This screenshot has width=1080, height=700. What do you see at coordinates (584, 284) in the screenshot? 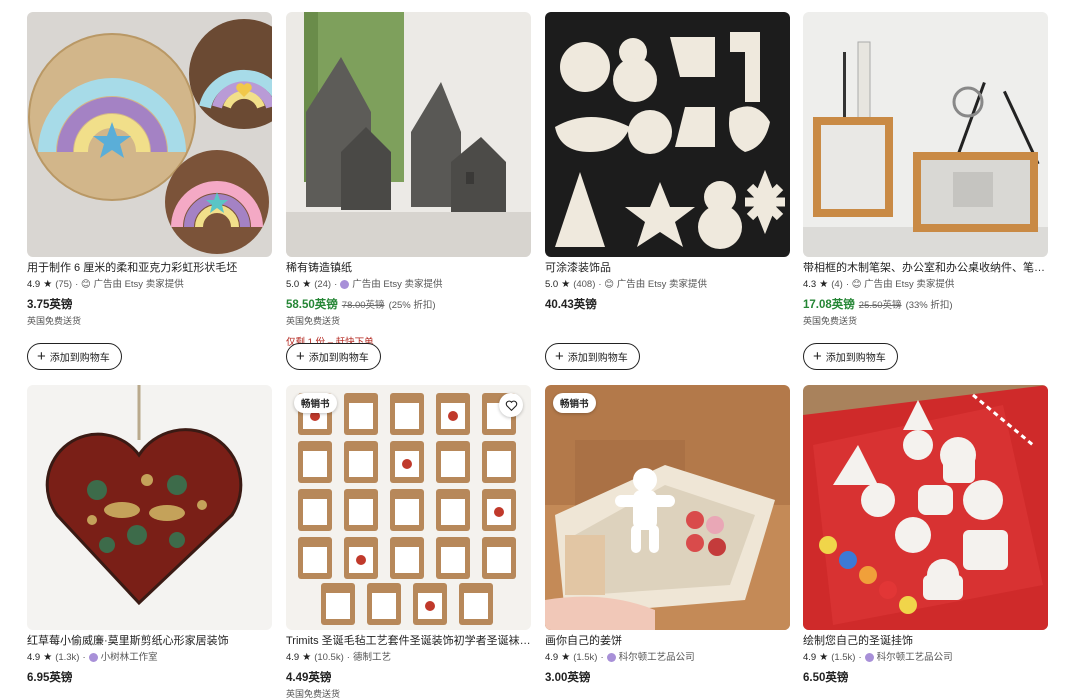
I see `review-count: (408)` at bounding box center [584, 284].